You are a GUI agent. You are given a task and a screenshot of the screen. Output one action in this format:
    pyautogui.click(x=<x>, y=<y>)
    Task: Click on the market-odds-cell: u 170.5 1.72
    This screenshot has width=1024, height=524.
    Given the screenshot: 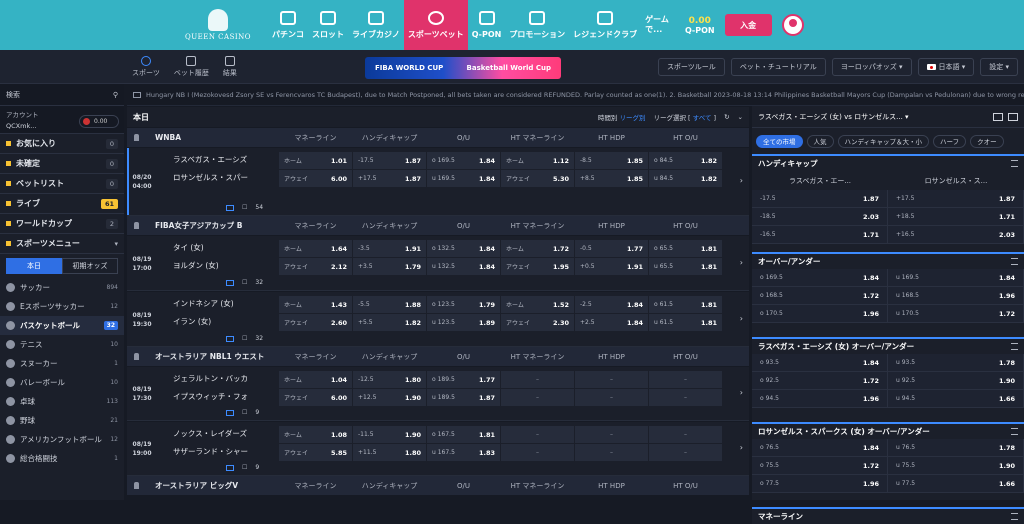 What is the action you would take?
    pyautogui.click(x=956, y=313)
    